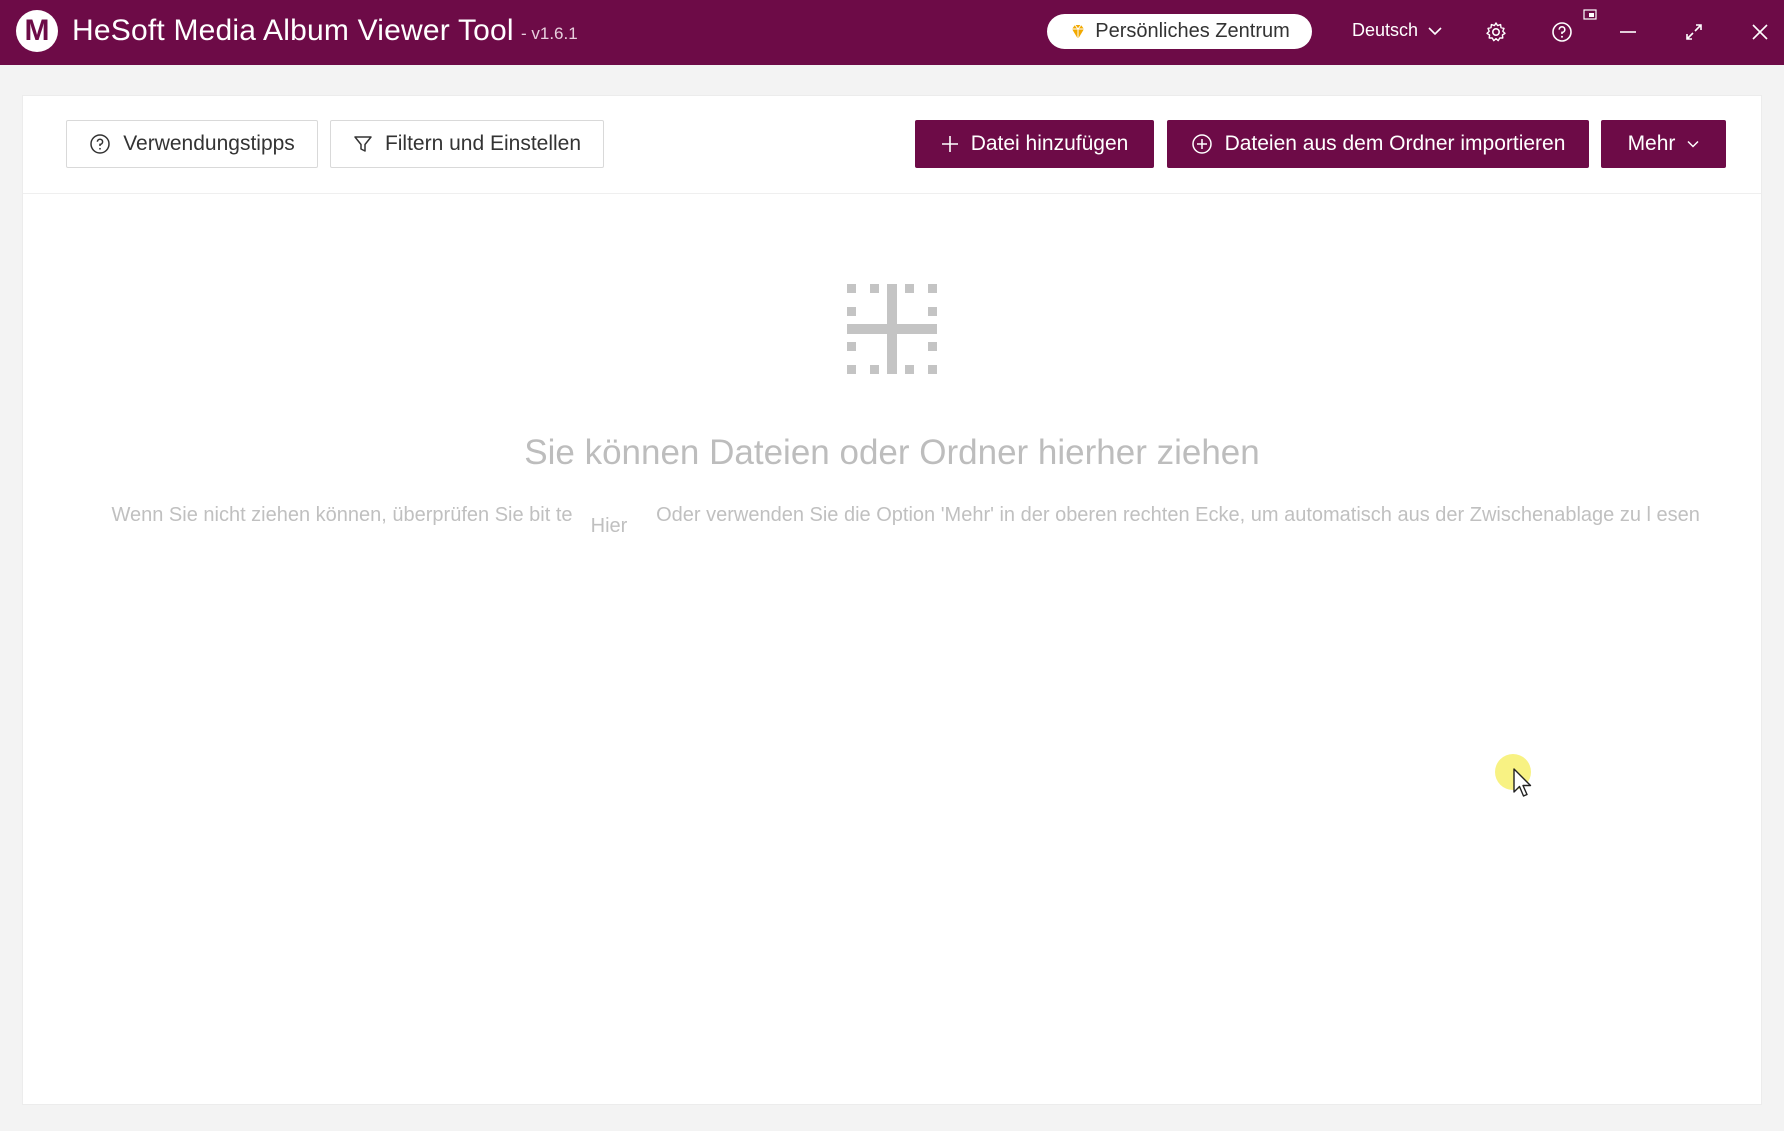 The image size is (1784, 1131). I want to click on maximize-button, so click(1694, 32).